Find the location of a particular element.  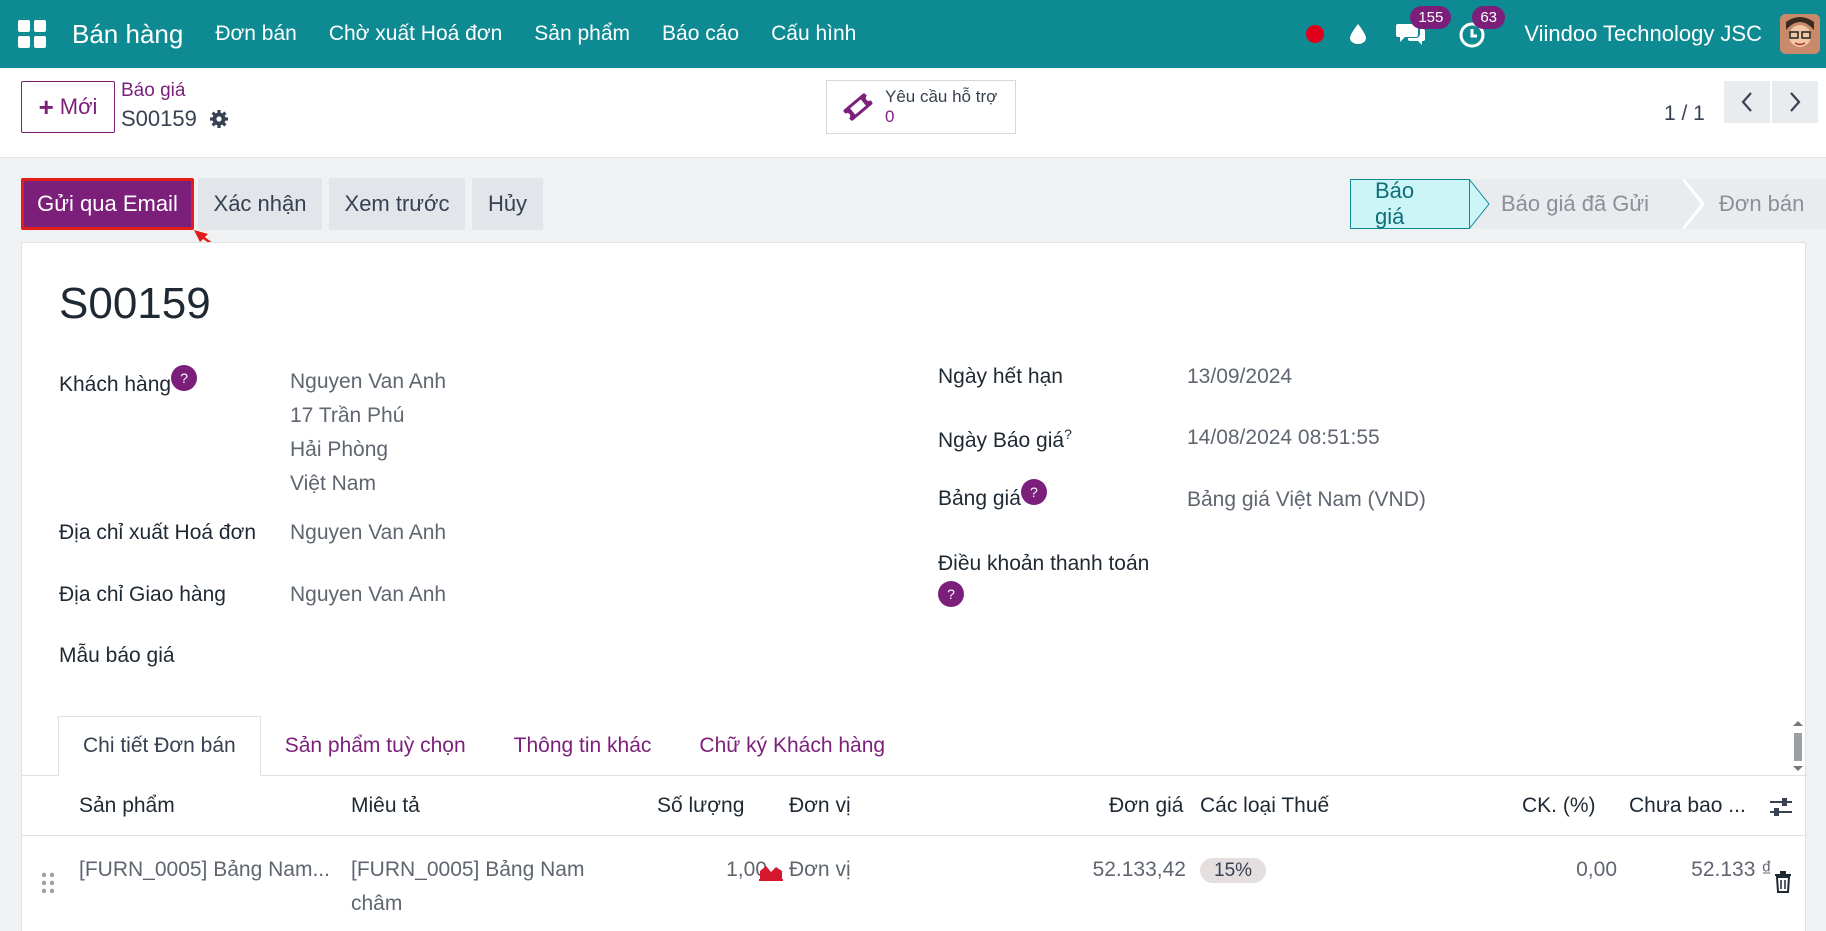

pager-next-button is located at coordinates (1795, 102).